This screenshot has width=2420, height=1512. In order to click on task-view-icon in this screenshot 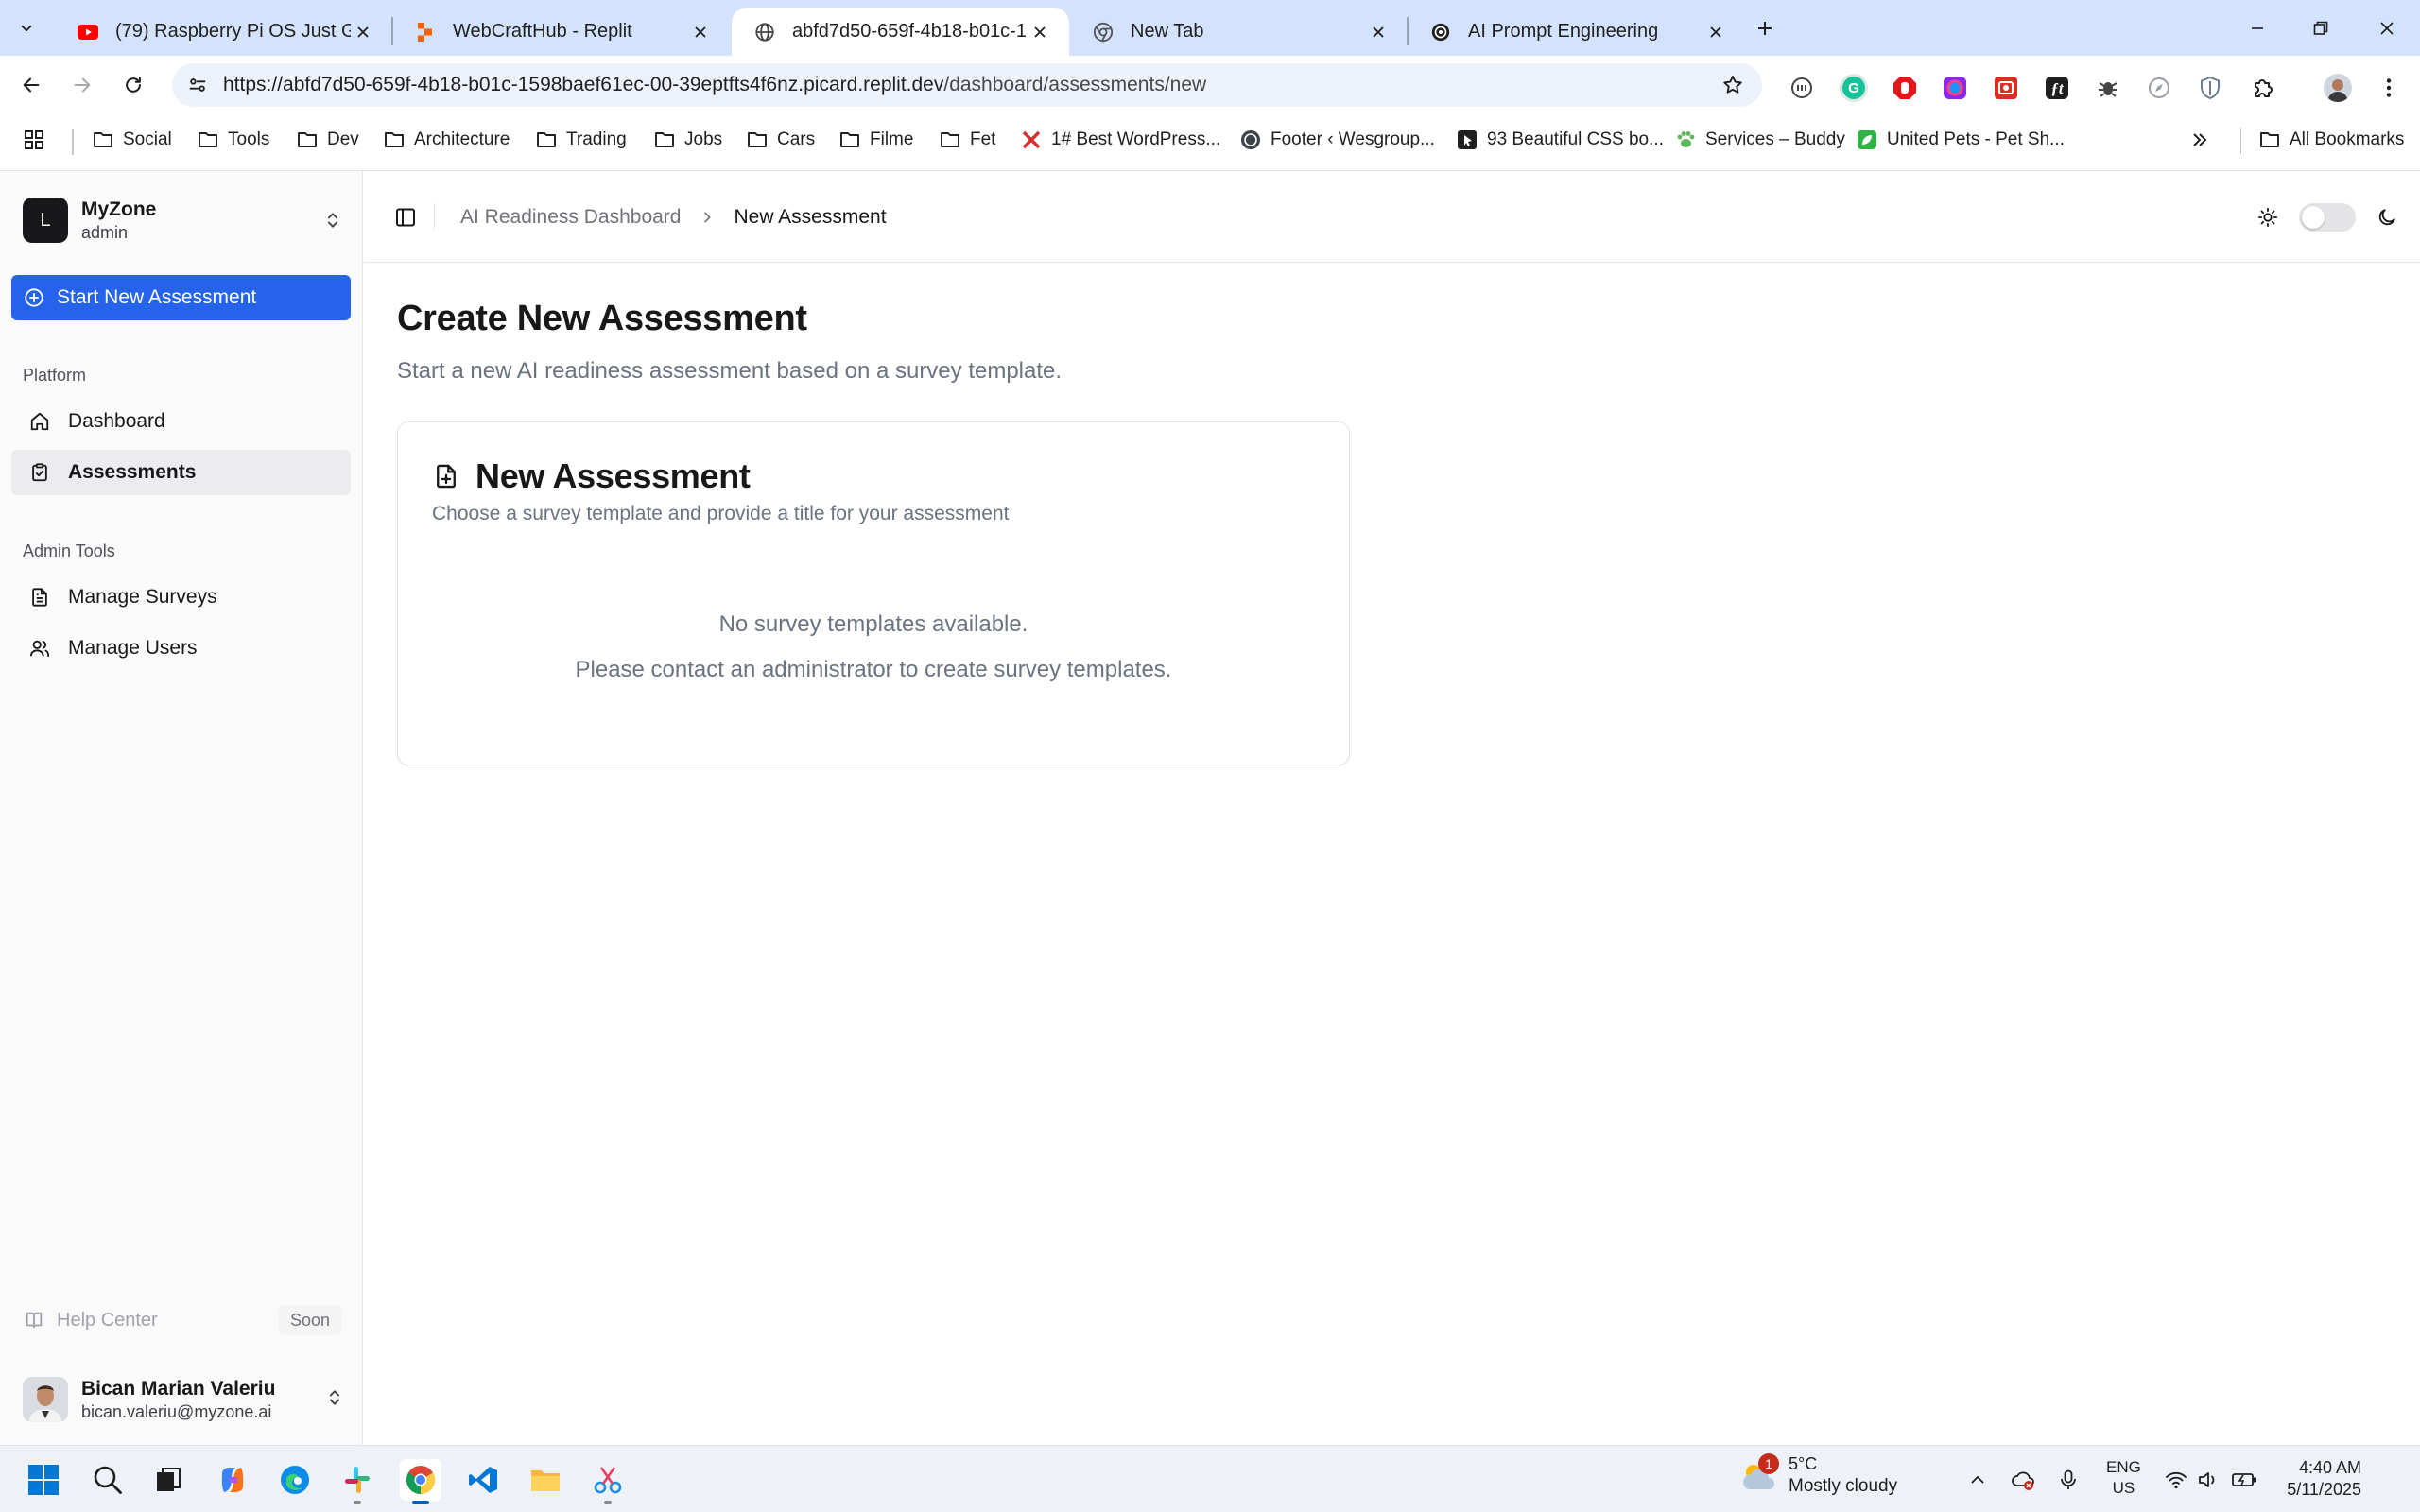, I will do `click(168, 1480)`.